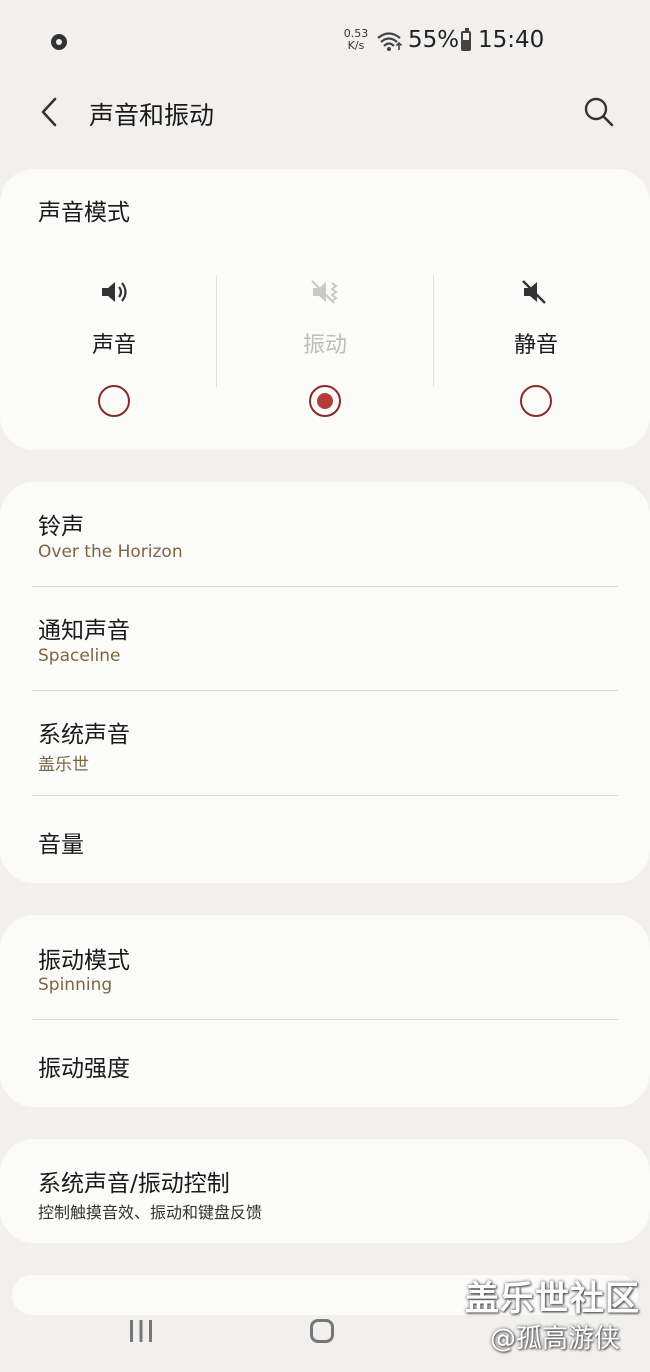  I want to click on page-title: 声音和振动, so click(152, 115).